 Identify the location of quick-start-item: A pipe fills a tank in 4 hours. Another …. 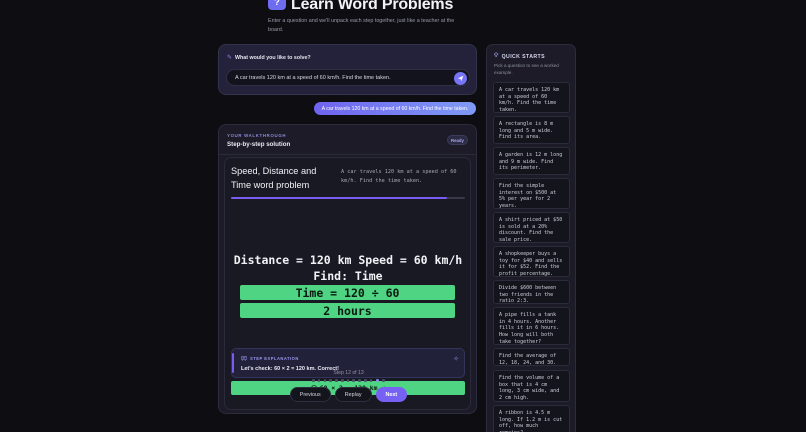
(531, 326).